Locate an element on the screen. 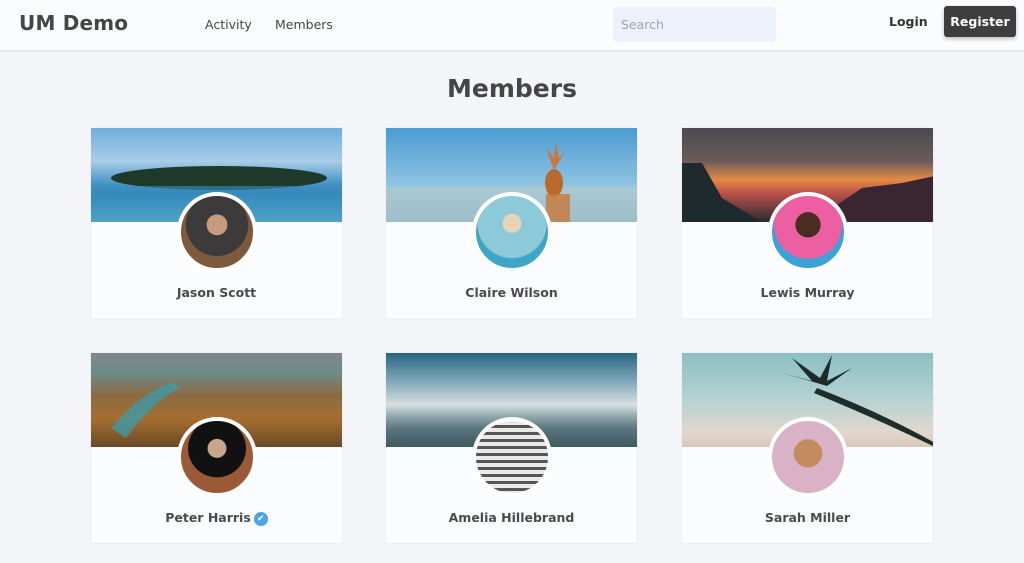 The width and height of the screenshot is (1024, 563). member-name: Lewis Murray is located at coordinates (807, 292).